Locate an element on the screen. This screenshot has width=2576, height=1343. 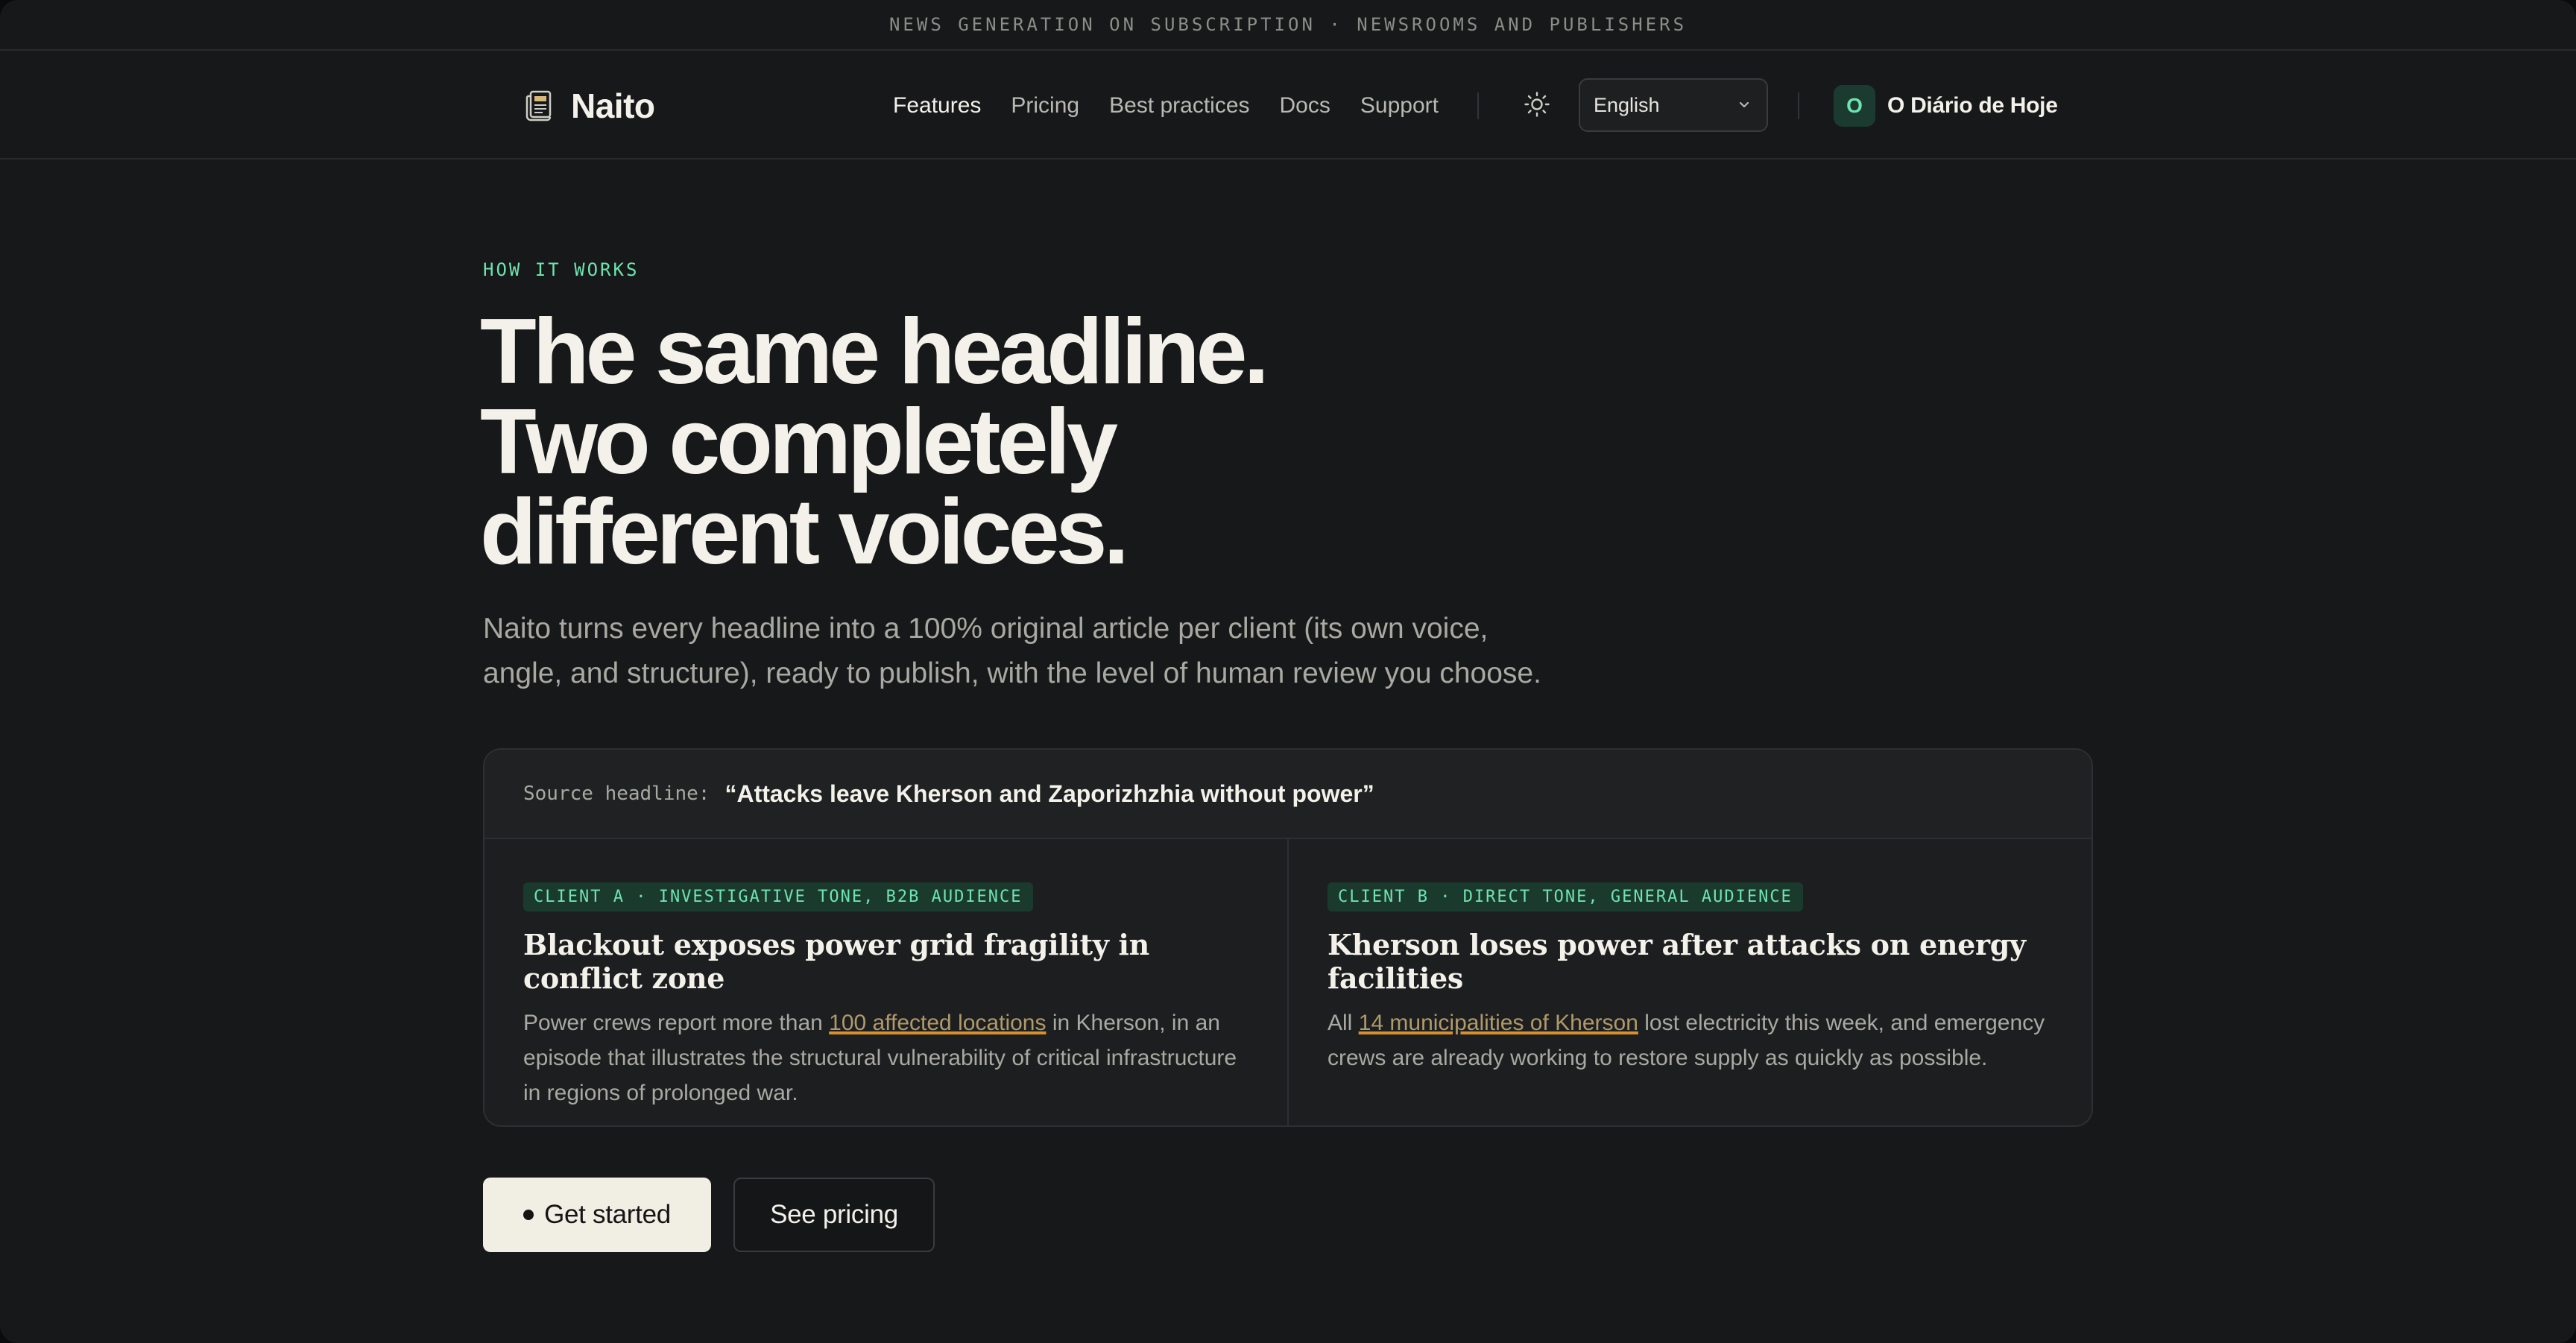
theme-toggle-button is located at coordinates (1537, 106).